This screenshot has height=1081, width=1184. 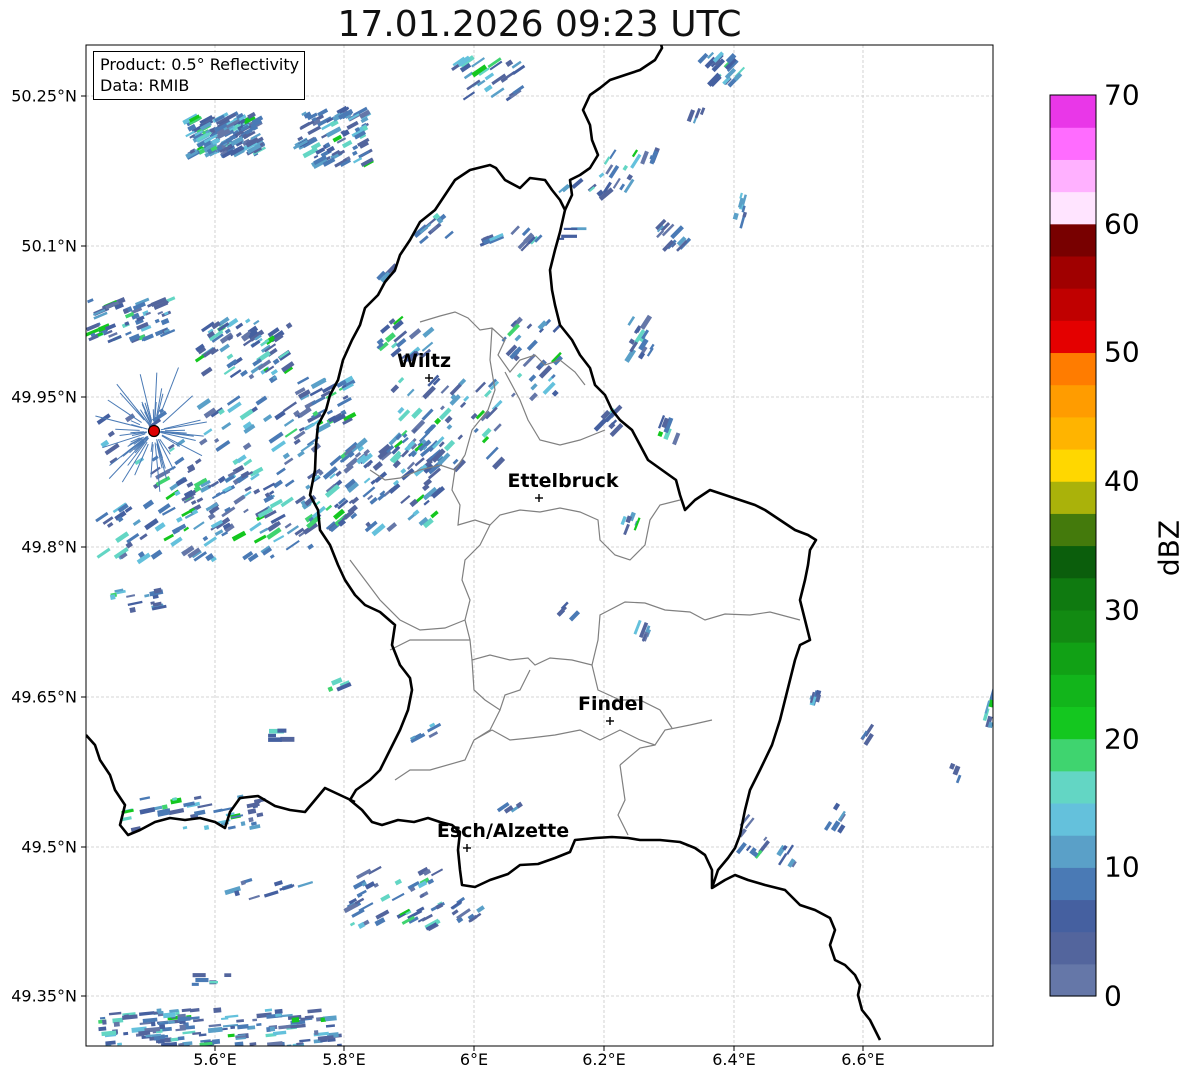 I want to click on colorbar-tick-label: 0, so click(x=1113, y=996).